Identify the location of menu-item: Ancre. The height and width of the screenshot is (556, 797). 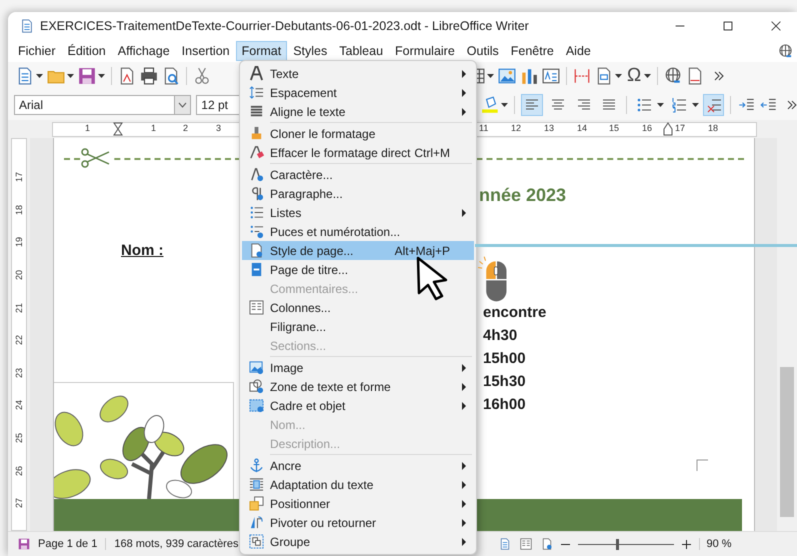
(358, 465).